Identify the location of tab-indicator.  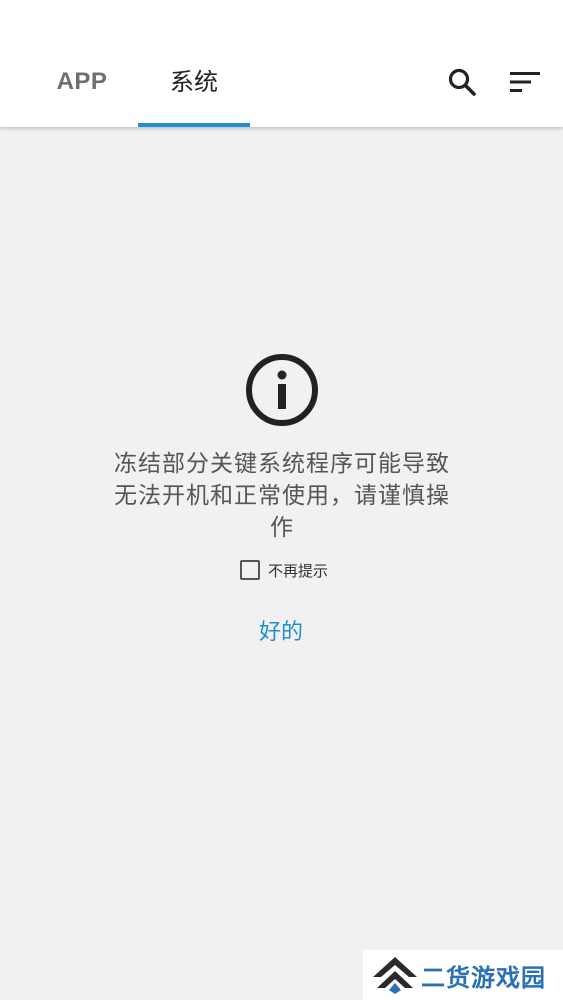
(194, 125).